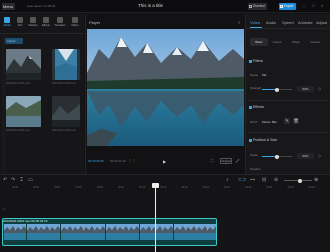 This screenshot has height=252, width=330. What do you see at coordinates (296, 42) in the screenshot?
I see `subtab-mask: Mask` at bounding box center [296, 42].